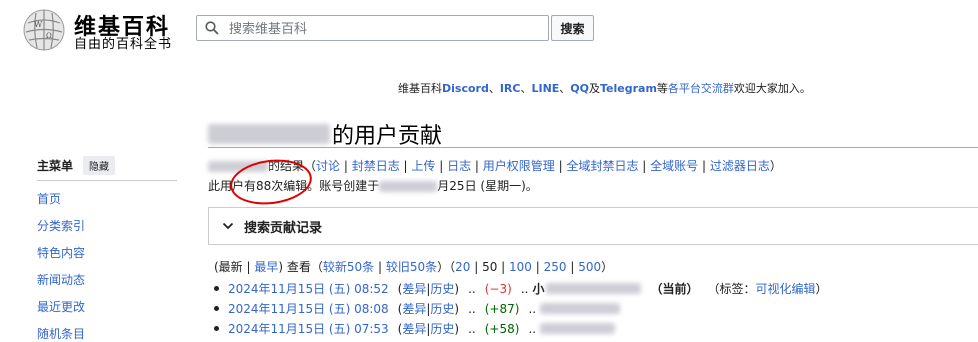 The height and width of the screenshot is (342, 978). What do you see at coordinates (387, 136) in the screenshot?
I see `page-title-suffix: 的用户贡献` at bounding box center [387, 136].